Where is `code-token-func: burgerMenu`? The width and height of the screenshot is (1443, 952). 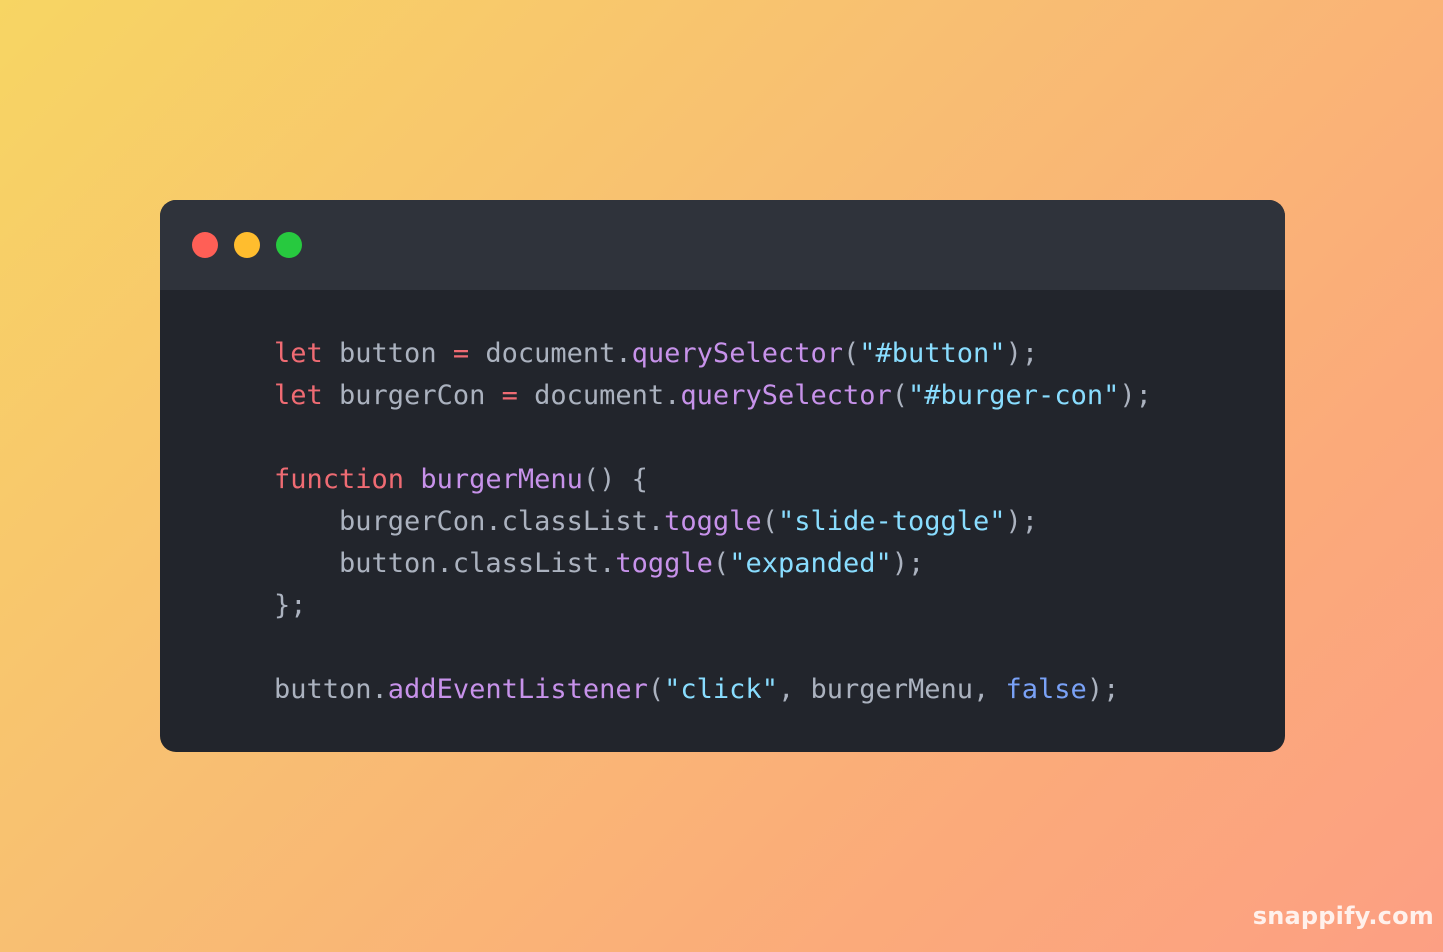 code-token-func: burgerMenu is located at coordinates (501, 479).